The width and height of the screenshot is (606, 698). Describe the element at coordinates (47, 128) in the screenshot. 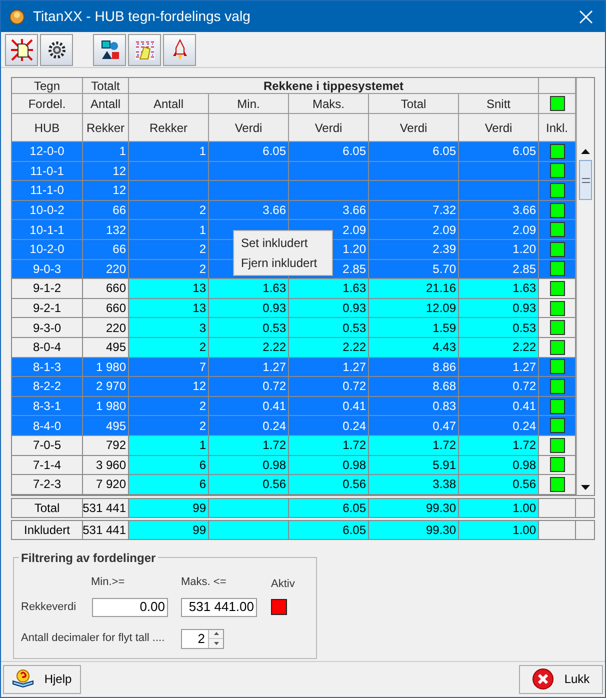

I see `column-header: HUB` at that location.